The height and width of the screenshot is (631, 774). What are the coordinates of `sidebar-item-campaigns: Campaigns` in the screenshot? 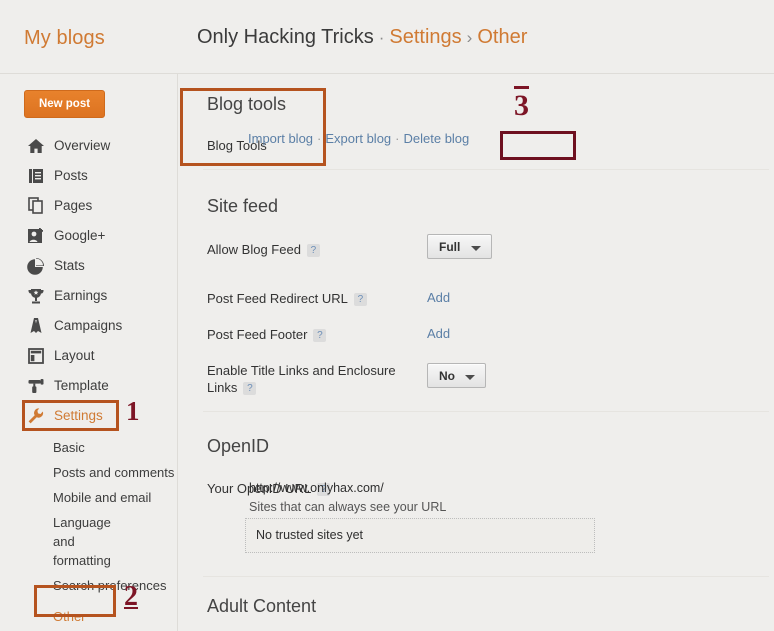 It's located at (89, 326).